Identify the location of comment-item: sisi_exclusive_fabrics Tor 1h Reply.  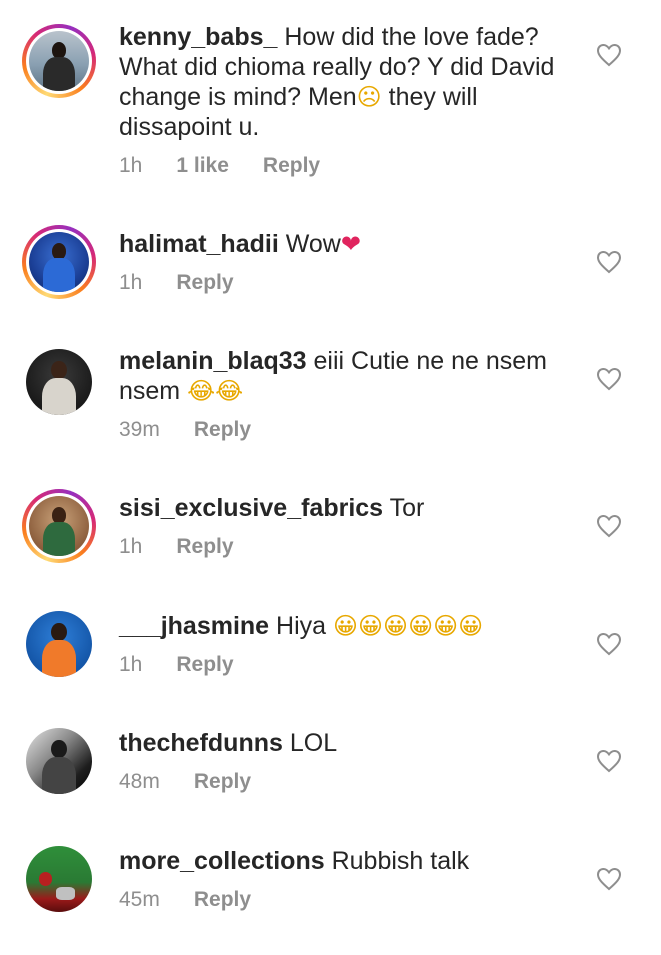
(330, 534).